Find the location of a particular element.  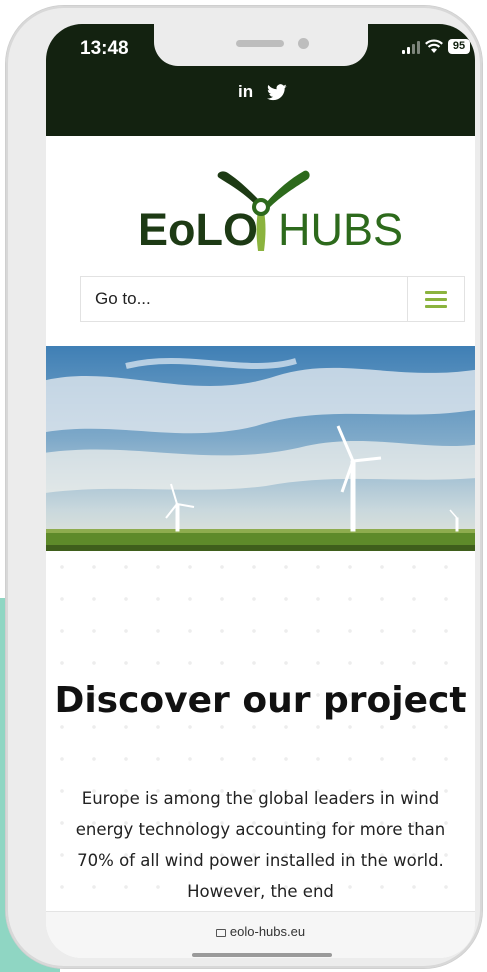

battery-indicator: 95 is located at coordinates (459, 46).